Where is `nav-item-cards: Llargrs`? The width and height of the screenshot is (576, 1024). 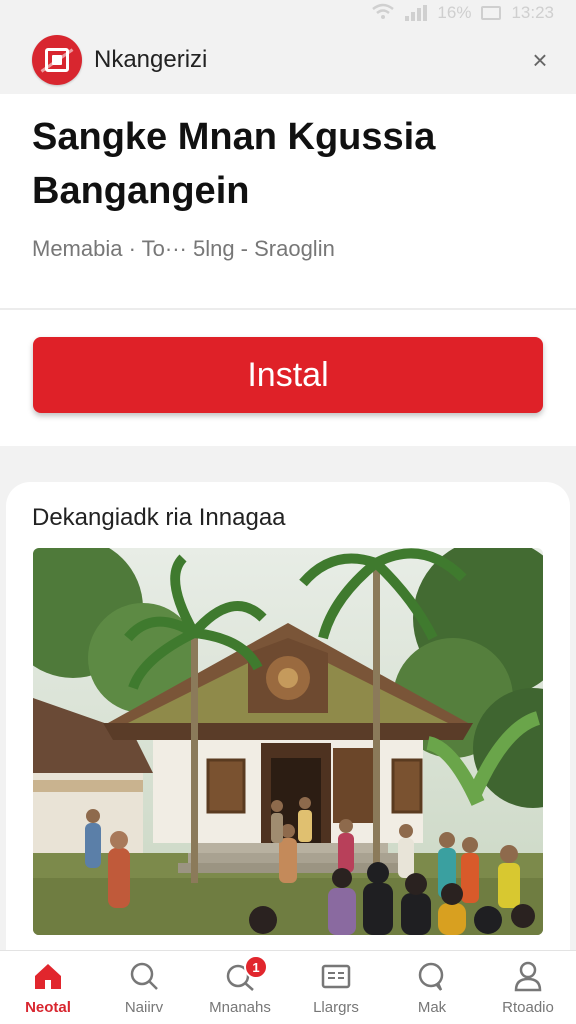 nav-item-cards: Llargrs is located at coordinates (336, 987).